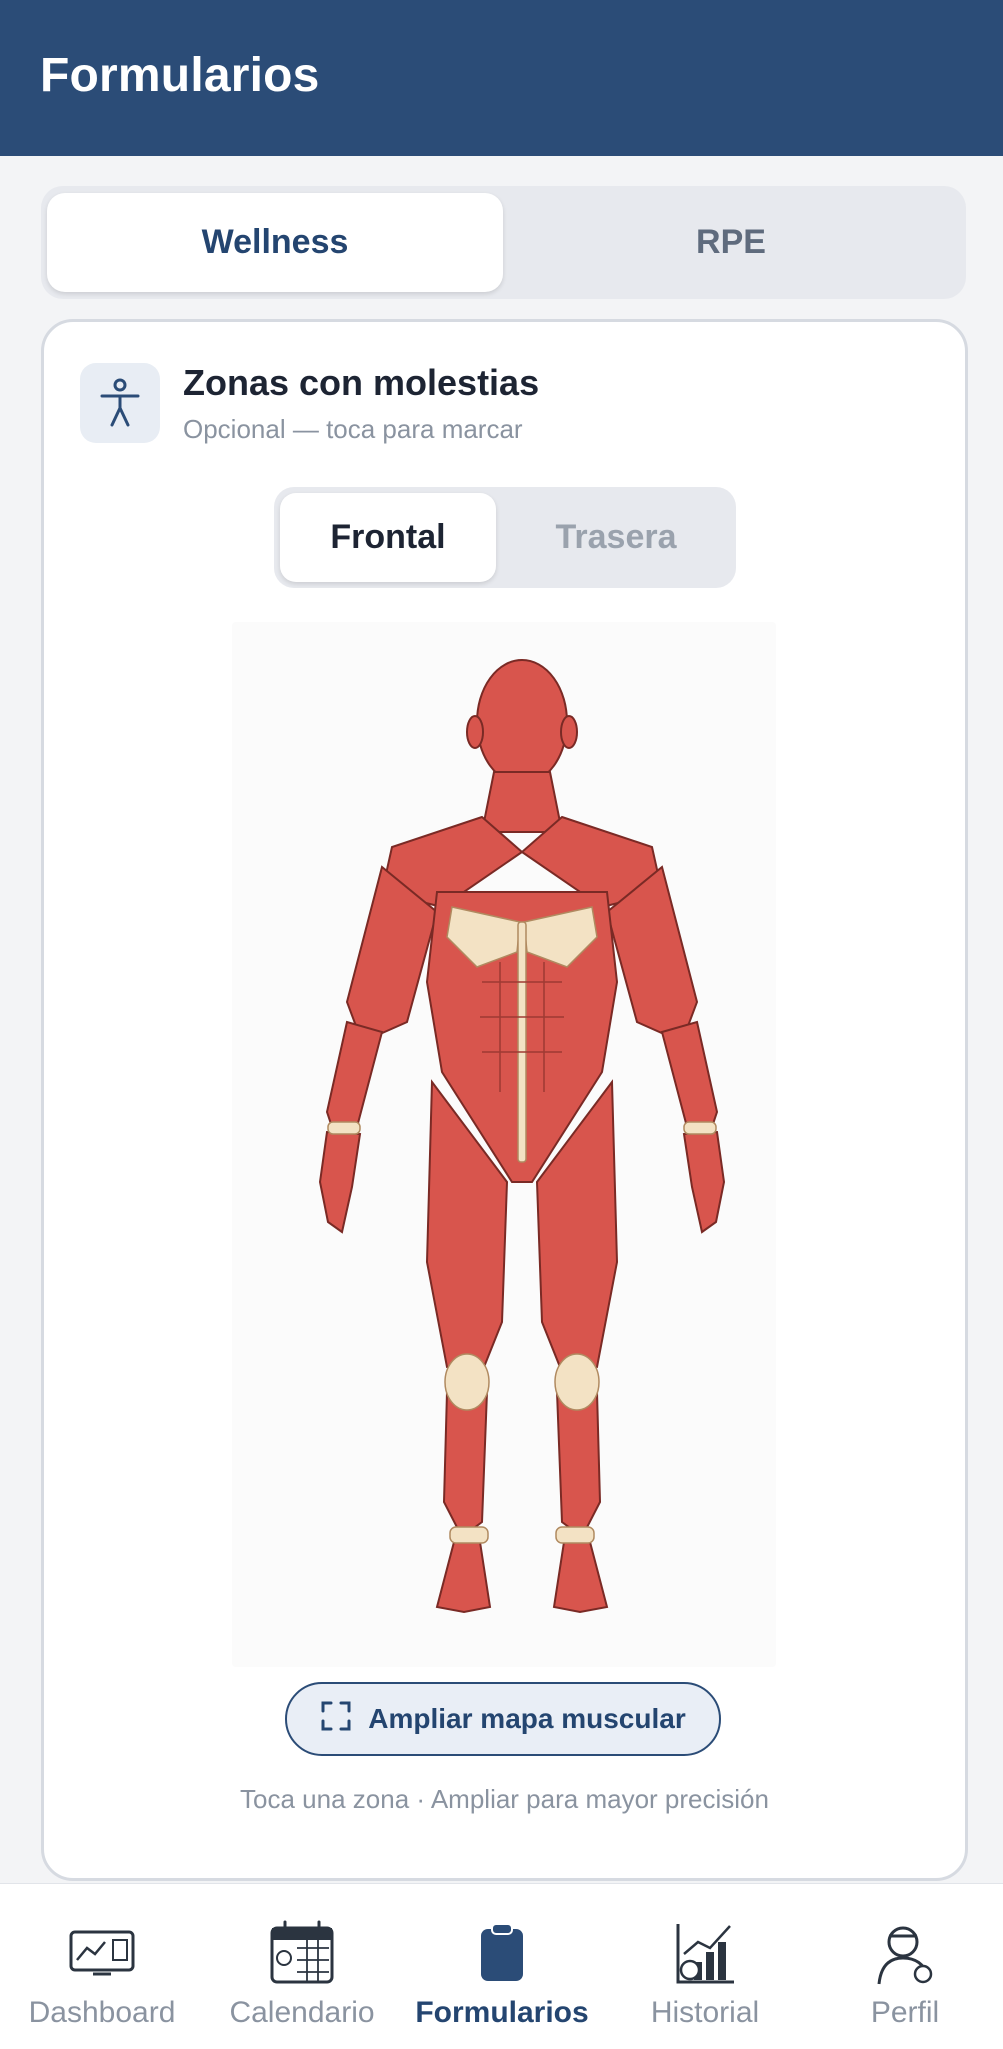  What do you see at coordinates (731, 242) in the screenshot?
I see `tab-rpe: RPE` at bounding box center [731, 242].